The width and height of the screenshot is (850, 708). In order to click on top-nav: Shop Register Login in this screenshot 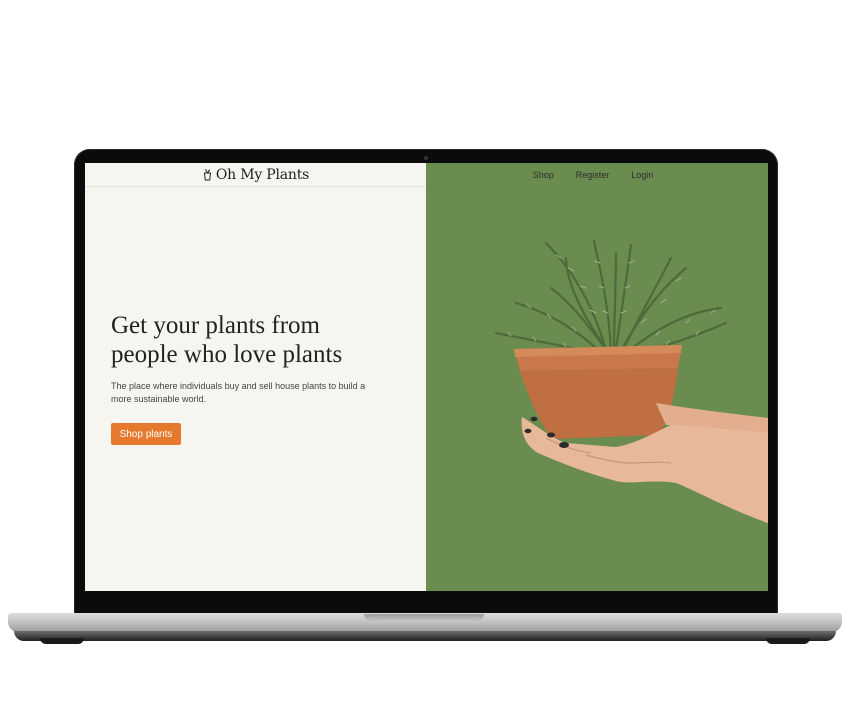, I will do `click(597, 174)`.